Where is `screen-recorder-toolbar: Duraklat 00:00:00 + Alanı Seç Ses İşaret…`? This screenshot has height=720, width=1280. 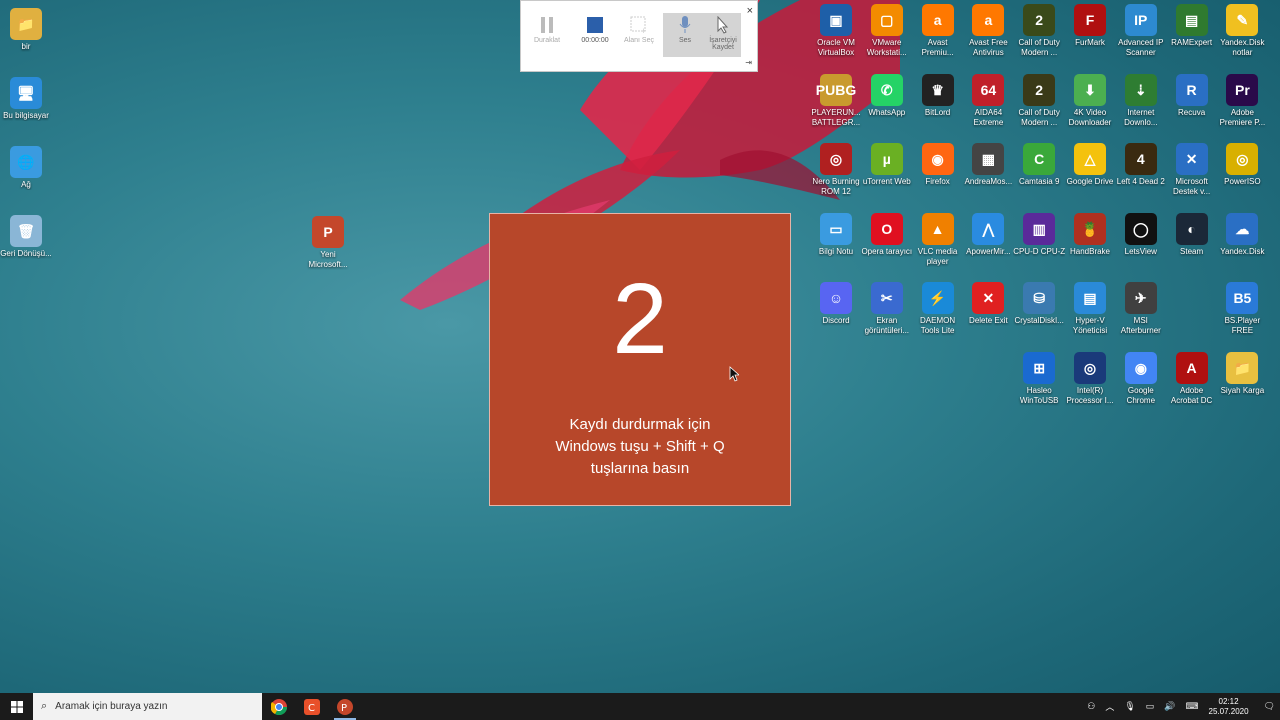 screen-recorder-toolbar: Duraklat 00:00:00 + Alanı Seç Ses İşaret… is located at coordinates (639, 36).